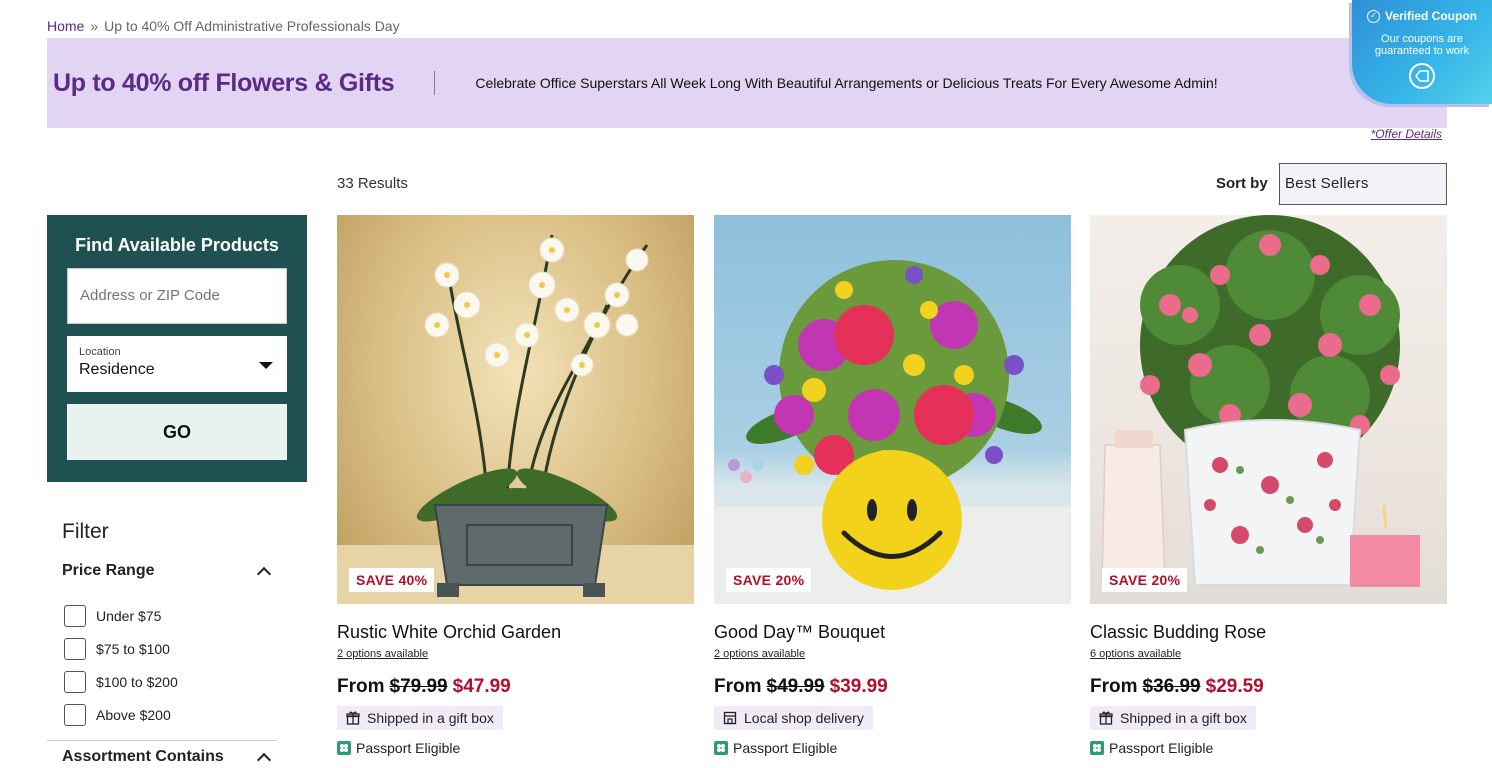 The height and width of the screenshot is (768, 1492). What do you see at coordinates (65, 26) in the screenshot?
I see `breadcrumb-home-link: Home` at bounding box center [65, 26].